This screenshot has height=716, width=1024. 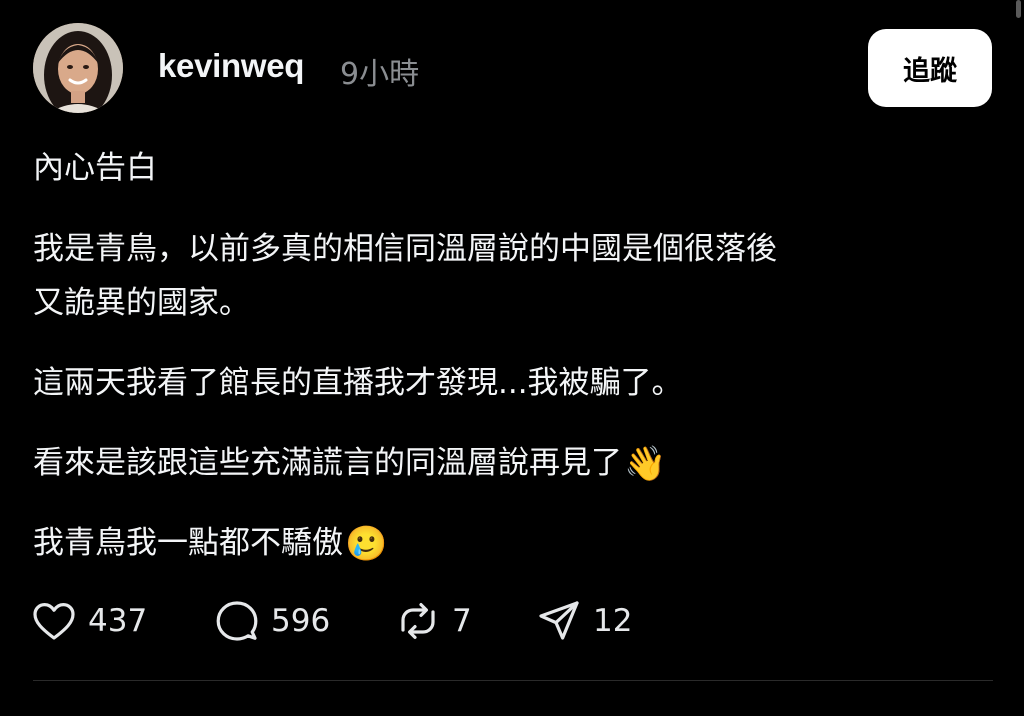 I want to click on post-text-line: 看來是該跟這些充滿謊言的同溫層說再見了👋, so click(x=349, y=463).